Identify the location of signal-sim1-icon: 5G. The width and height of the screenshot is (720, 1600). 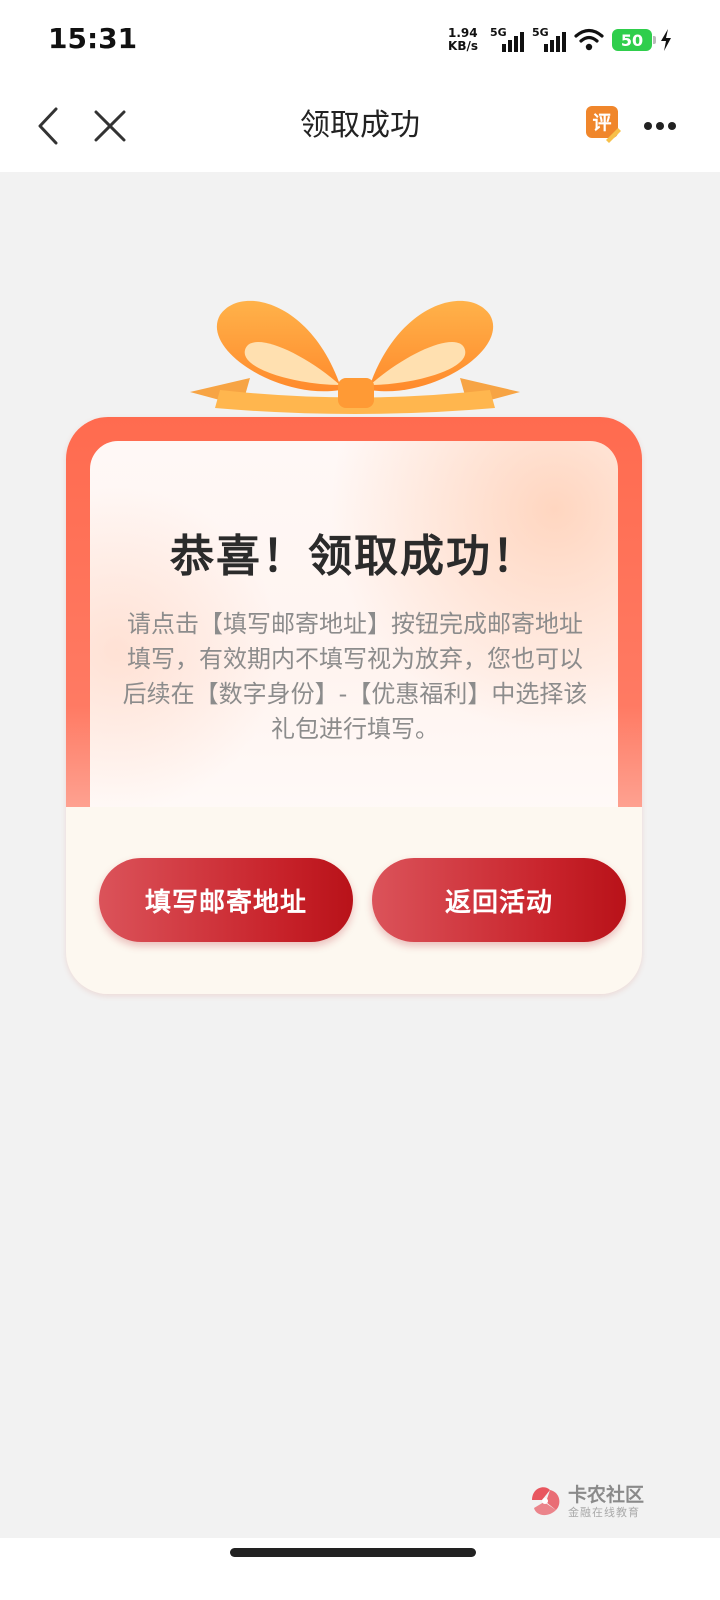
(507, 40).